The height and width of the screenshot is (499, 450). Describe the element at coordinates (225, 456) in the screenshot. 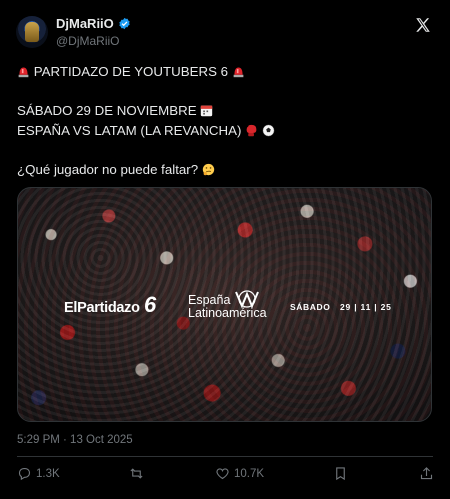

I see `divider` at that location.